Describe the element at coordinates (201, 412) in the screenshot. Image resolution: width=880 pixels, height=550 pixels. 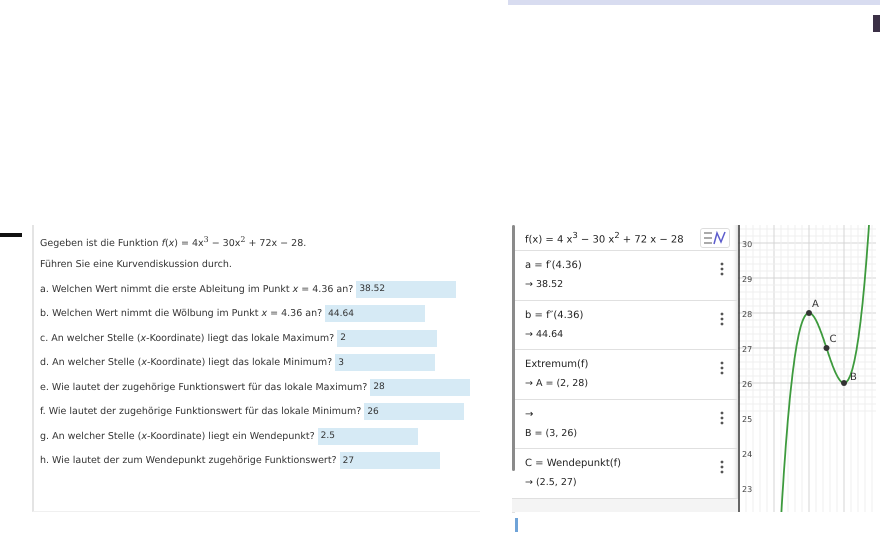
I see `question-text: f. Wie lautet der zugehörige Funktionswert für das lokale Minimum?` at that location.